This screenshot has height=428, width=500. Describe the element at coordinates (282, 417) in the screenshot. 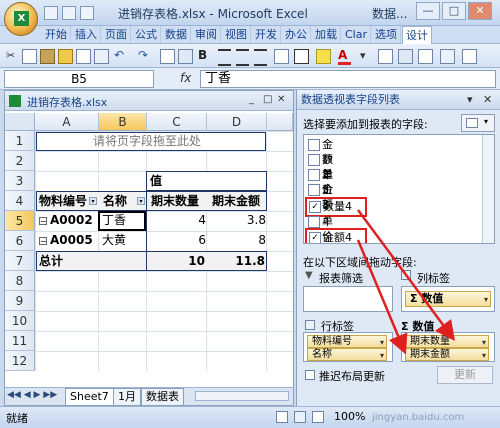

I see `normal-view-icon` at that location.